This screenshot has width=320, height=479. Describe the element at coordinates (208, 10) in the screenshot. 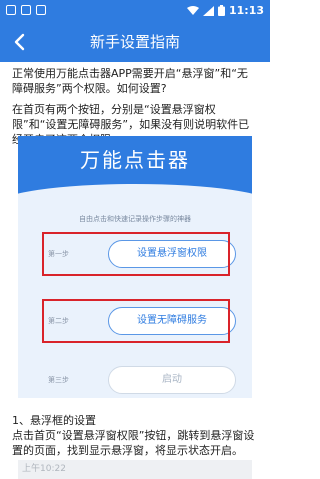

I see `signal-icon` at that location.